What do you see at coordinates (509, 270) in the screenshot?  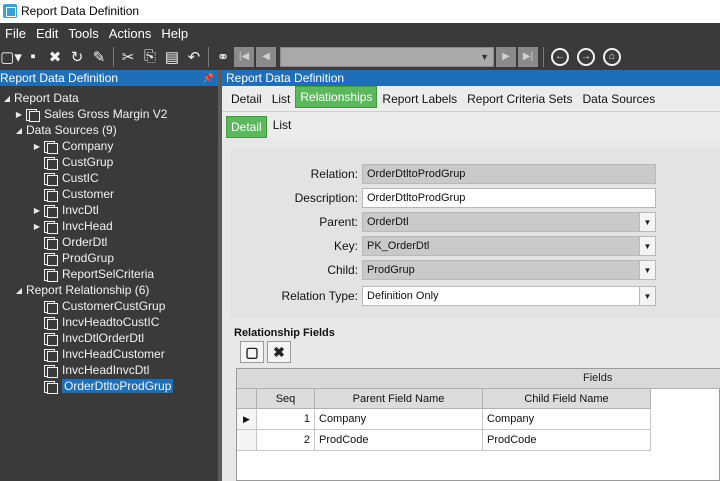 I see `child-select: ProdGrup ▼` at bounding box center [509, 270].